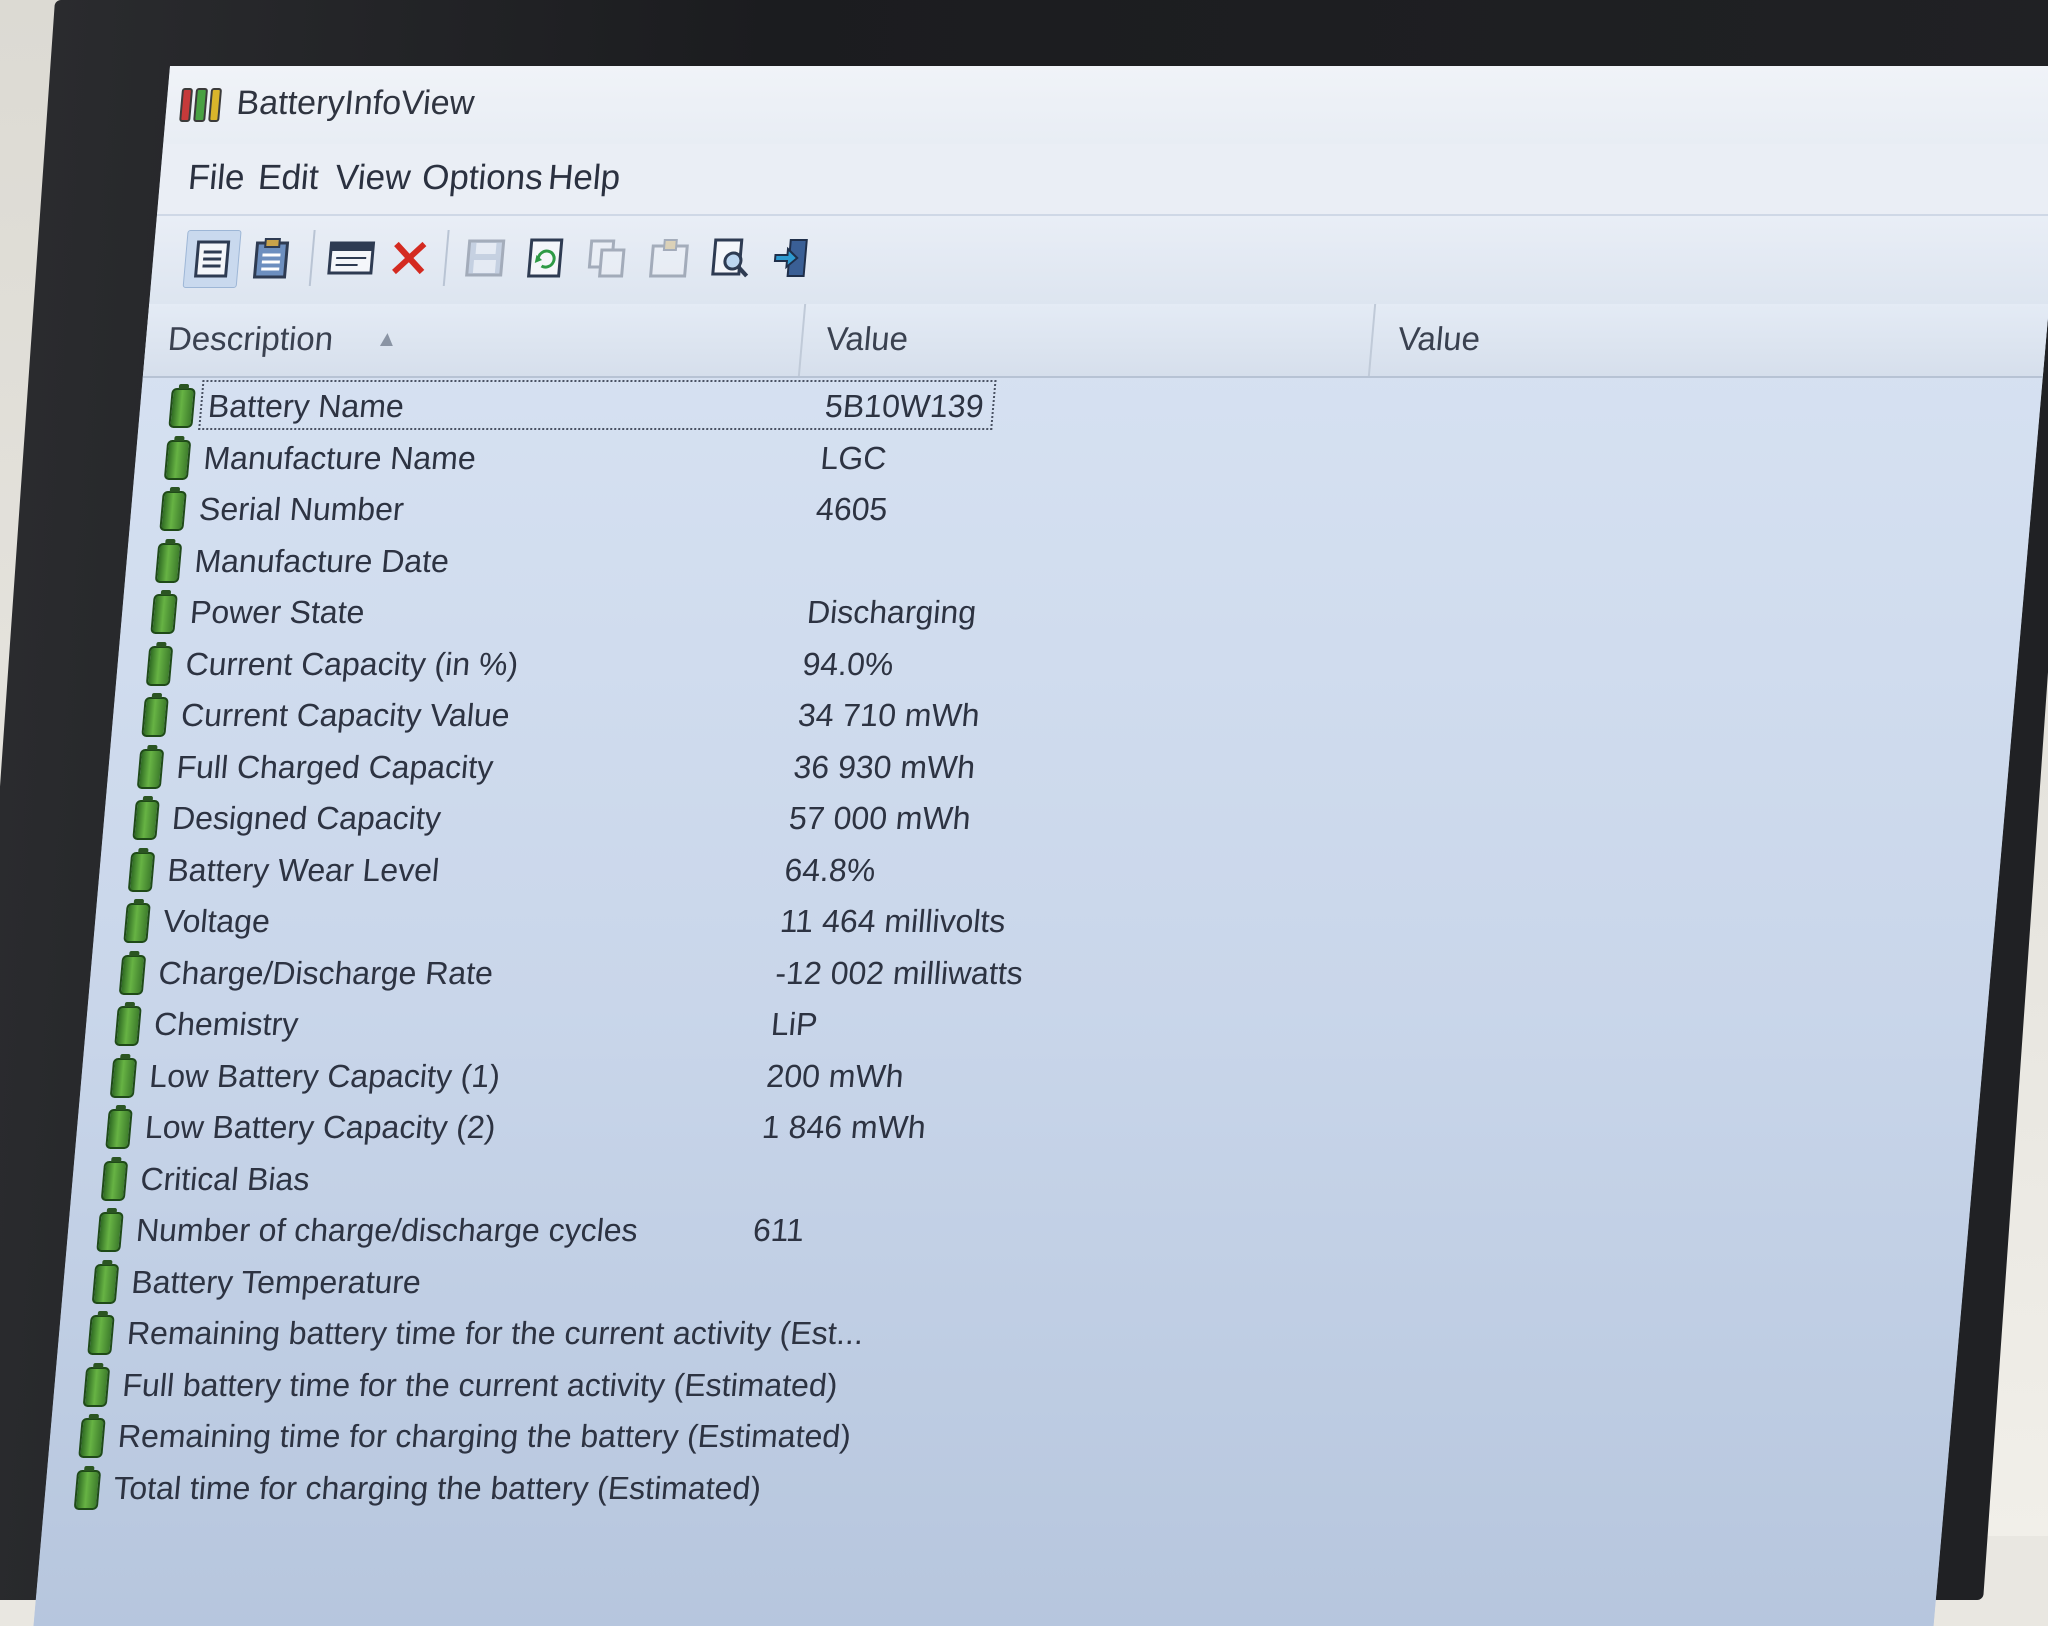  Describe the element at coordinates (844, 1127) in the screenshot. I see `row-value: 1 846 mWh` at that location.